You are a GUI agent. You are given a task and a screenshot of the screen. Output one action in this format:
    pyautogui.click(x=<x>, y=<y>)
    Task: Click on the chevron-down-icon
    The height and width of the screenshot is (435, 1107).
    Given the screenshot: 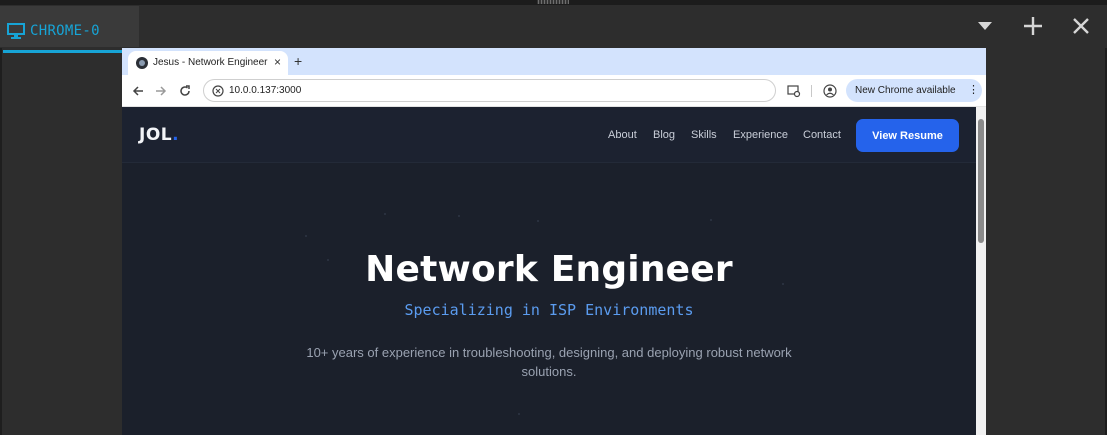 What is the action you would take?
    pyautogui.click(x=985, y=26)
    